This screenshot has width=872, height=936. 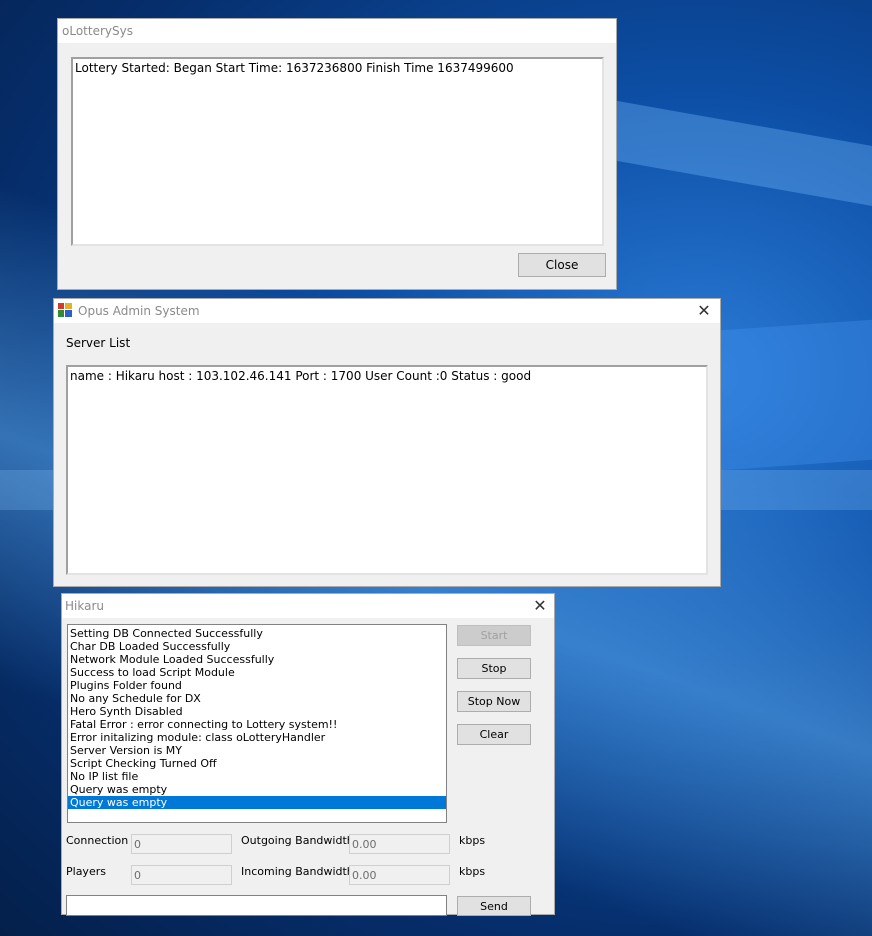 I want to click on server-window-title: Hikaru, so click(x=84, y=606).